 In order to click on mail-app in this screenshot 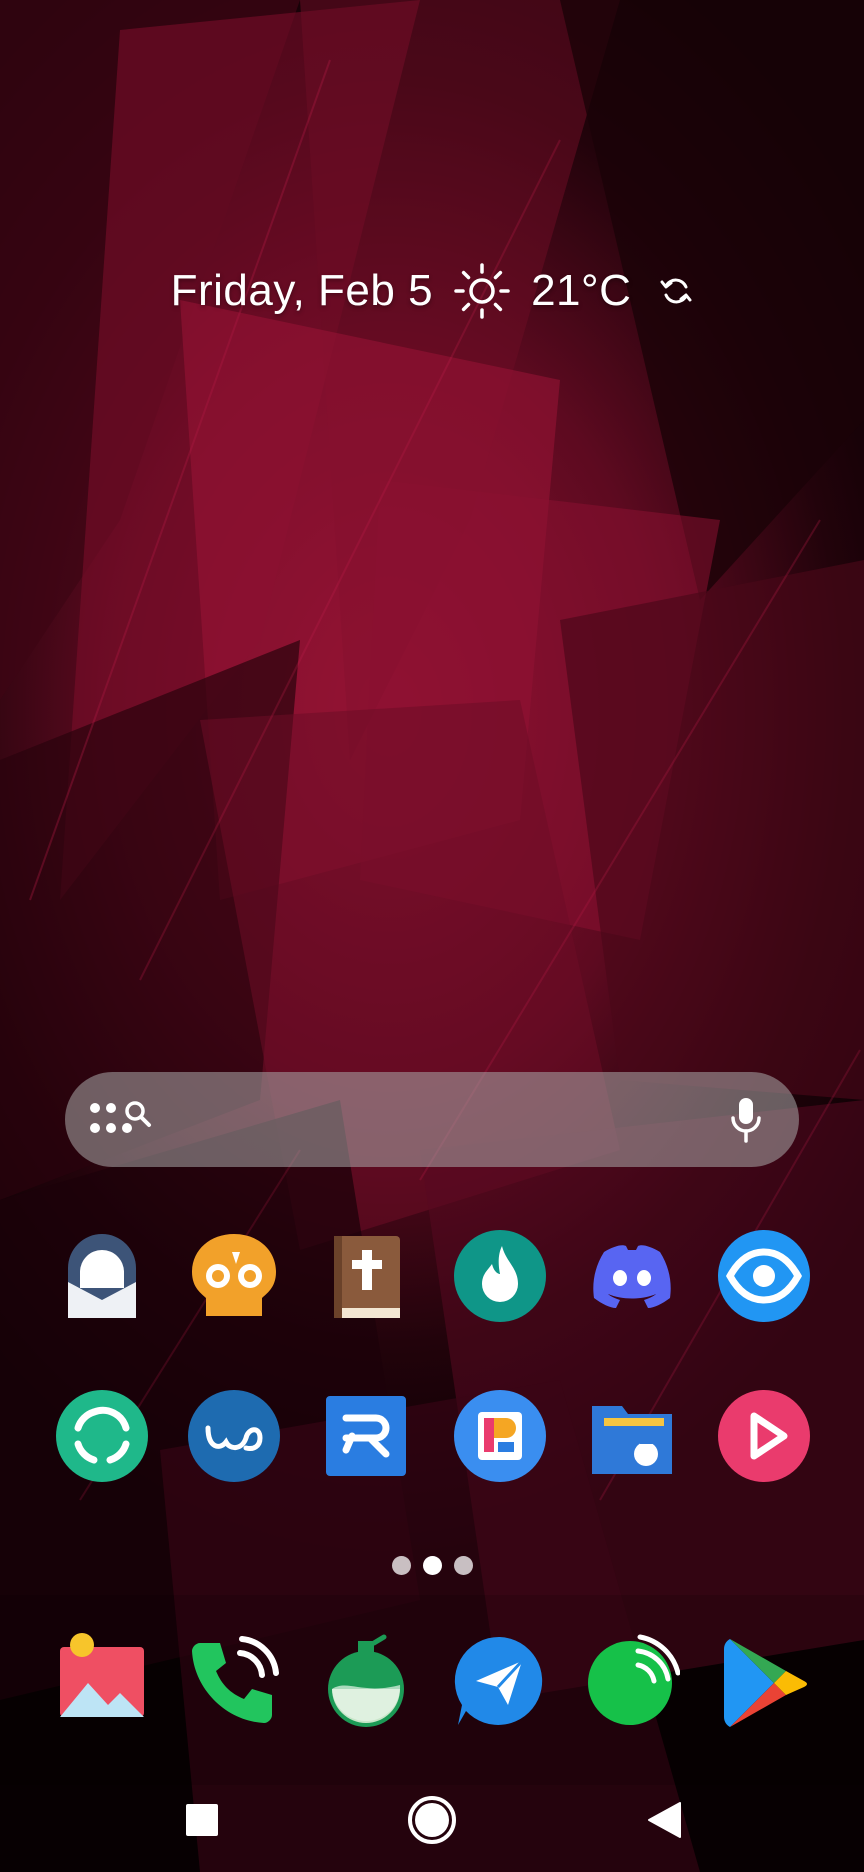, I will do `click(102, 1276)`.